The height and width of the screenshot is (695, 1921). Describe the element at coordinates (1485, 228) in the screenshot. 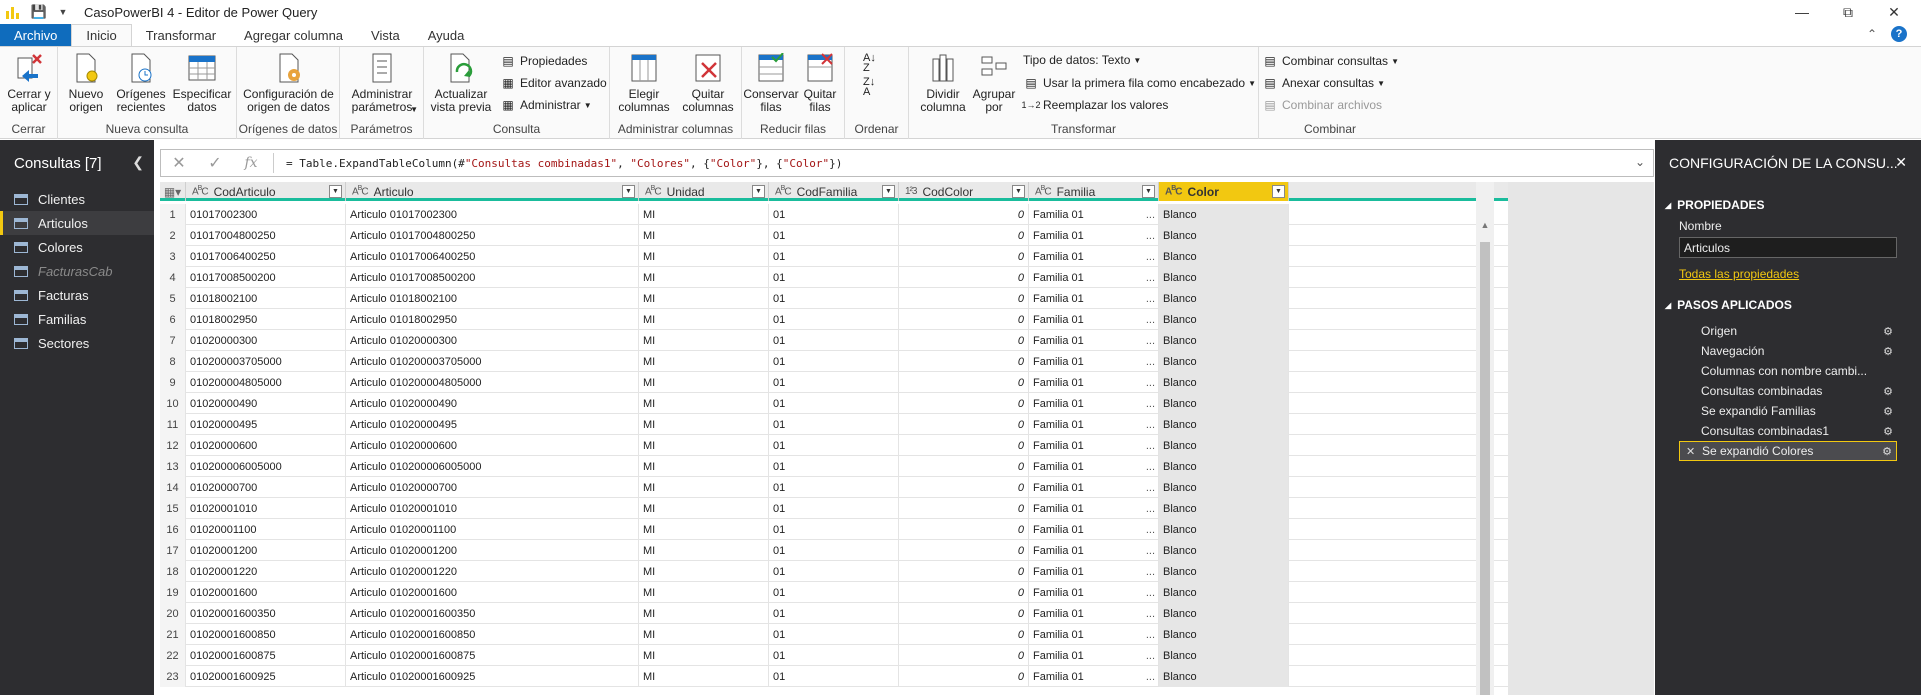

I see `scroll-up-icon: ▲` at that location.